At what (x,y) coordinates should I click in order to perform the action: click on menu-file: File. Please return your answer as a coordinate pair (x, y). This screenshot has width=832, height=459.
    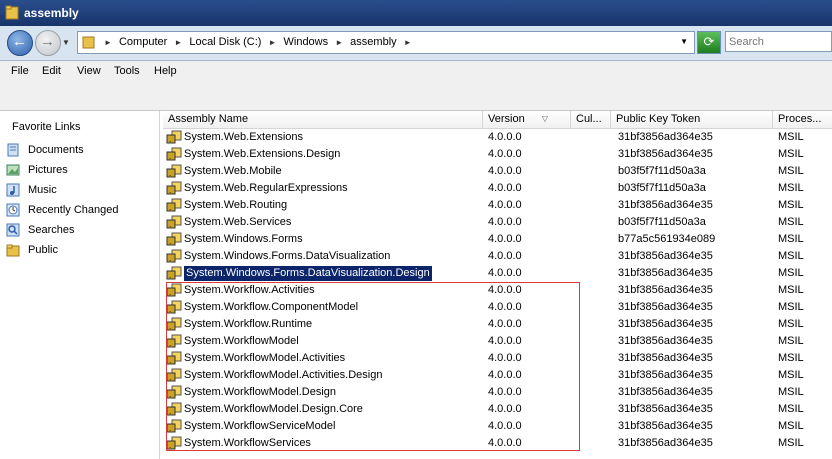
    Looking at the image, I should click on (20, 71).